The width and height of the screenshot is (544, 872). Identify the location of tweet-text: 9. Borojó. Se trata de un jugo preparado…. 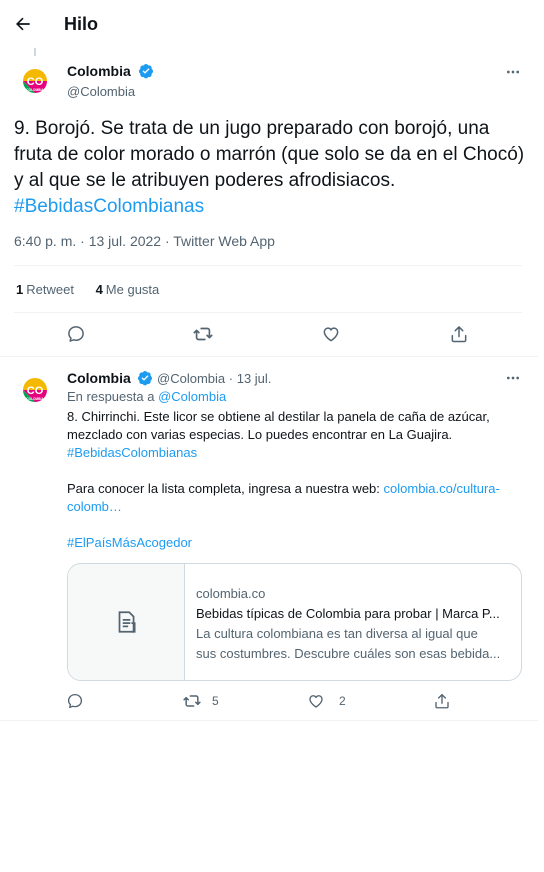
(272, 168).